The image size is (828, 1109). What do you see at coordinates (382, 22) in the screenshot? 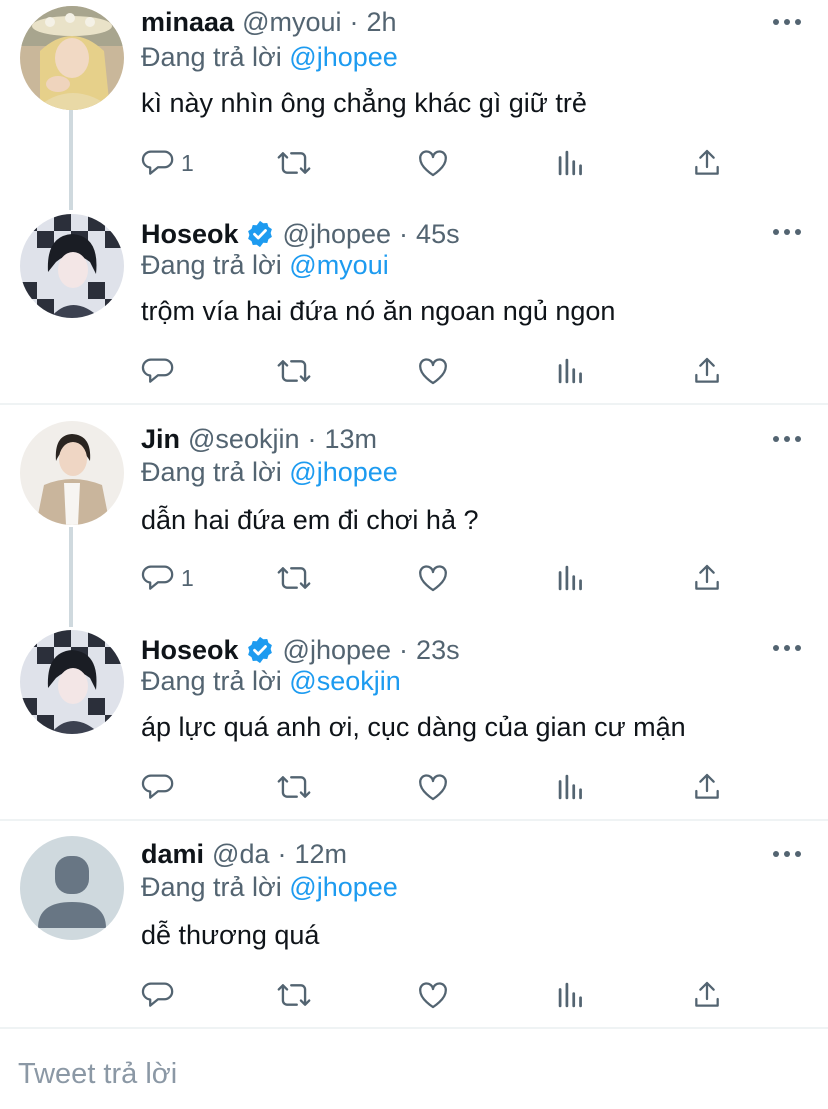
I see `tweet-time: 2h` at bounding box center [382, 22].